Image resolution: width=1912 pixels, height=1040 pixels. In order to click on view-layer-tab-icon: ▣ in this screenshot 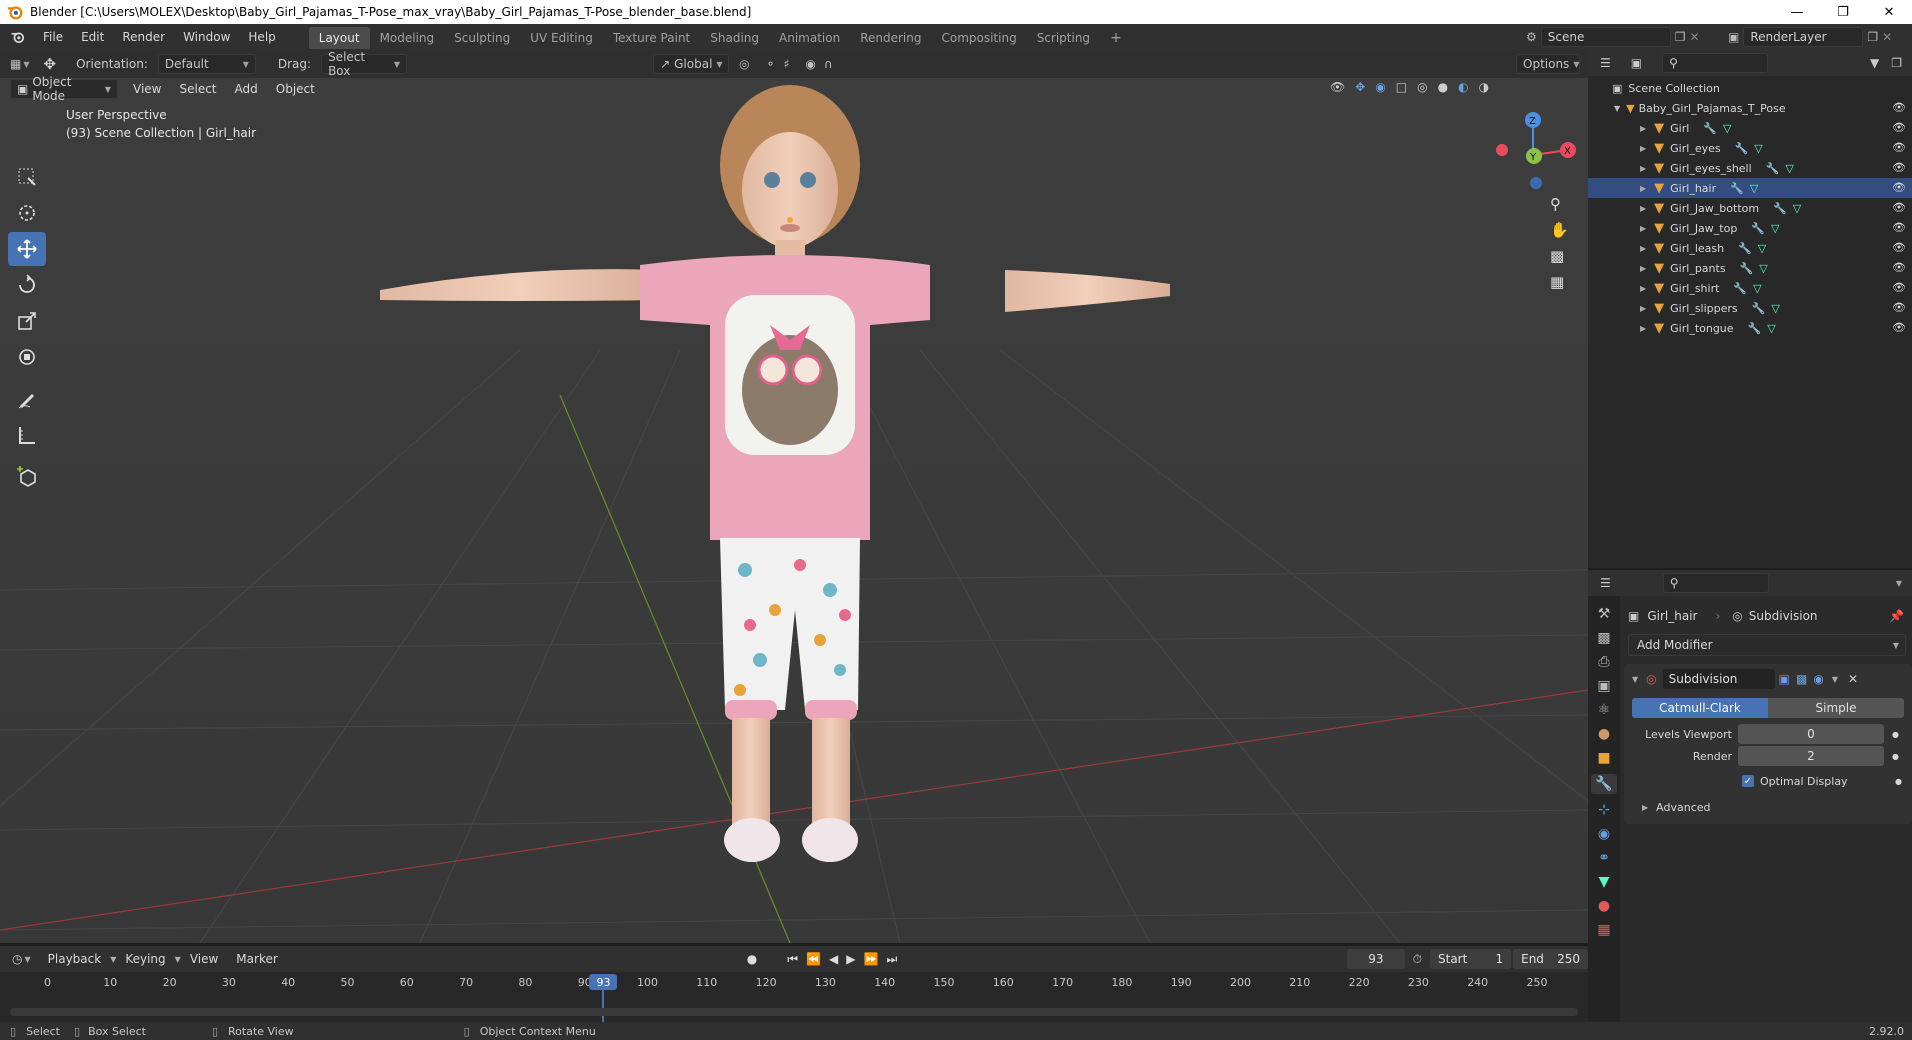, I will do `click(1603, 686)`.